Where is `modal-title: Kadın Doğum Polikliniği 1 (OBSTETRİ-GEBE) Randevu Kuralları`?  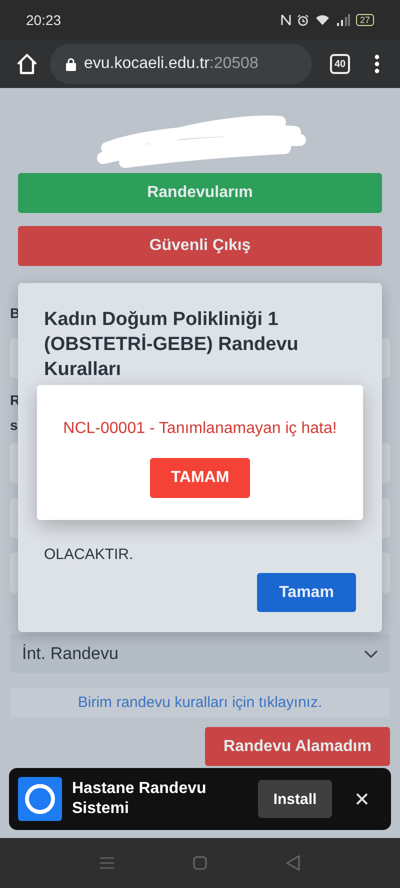
modal-title: Kadın Doğum Polikliniği 1 (OBSTETRİ-GEBE) Randevu Kuralları is located at coordinates (172, 345).